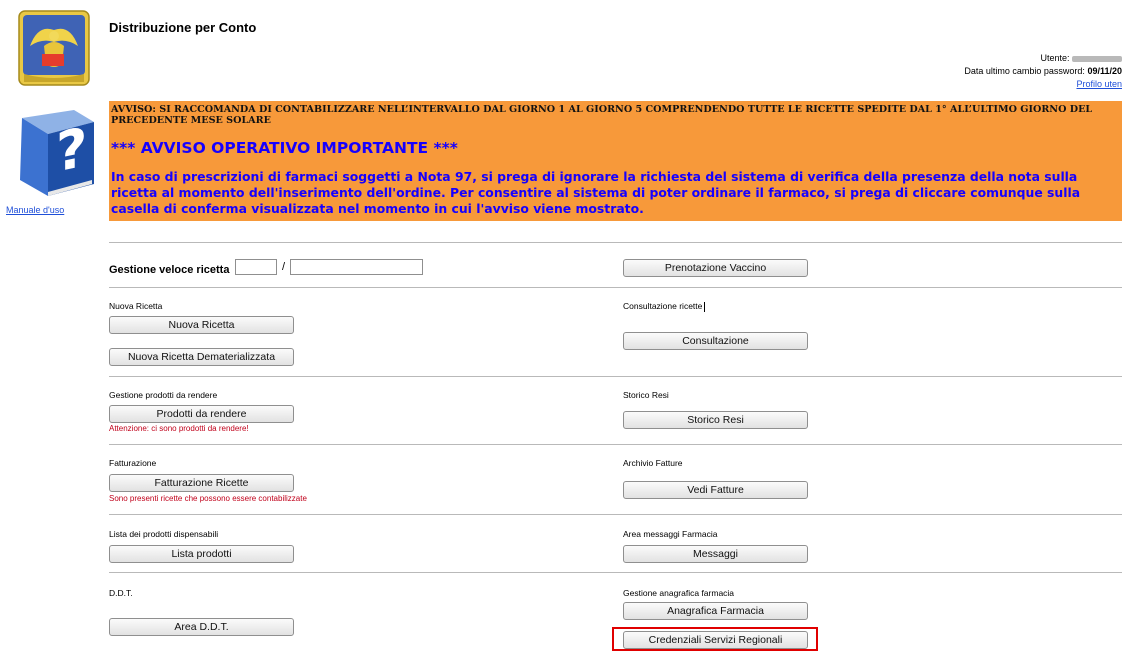  What do you see at coordinates (133, 463) in the screenshot?
I see `fatturazione-label: Fatturazione` at bounding box center [133, 463].